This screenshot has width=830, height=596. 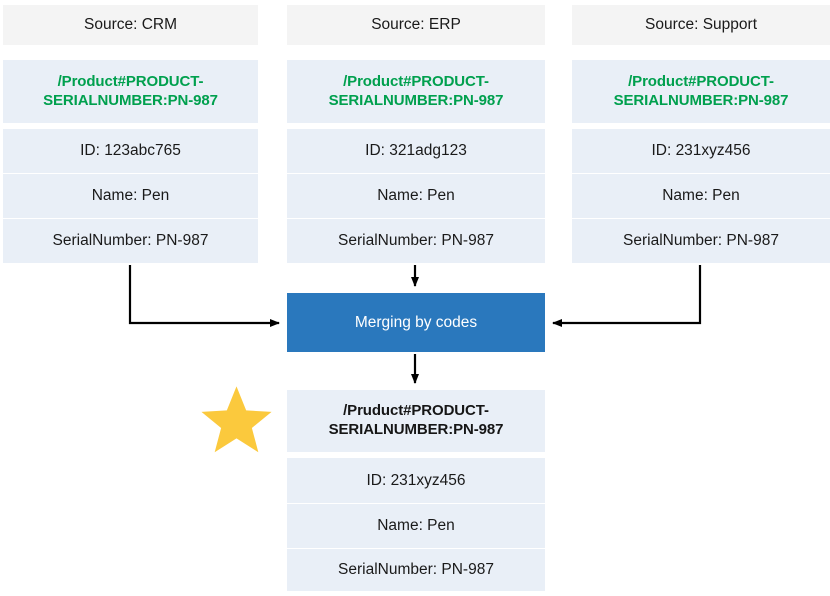 What do you see at coordinates (236, 419) in the screenshot?
I see `star-icon` at bounding box center [236, 419].